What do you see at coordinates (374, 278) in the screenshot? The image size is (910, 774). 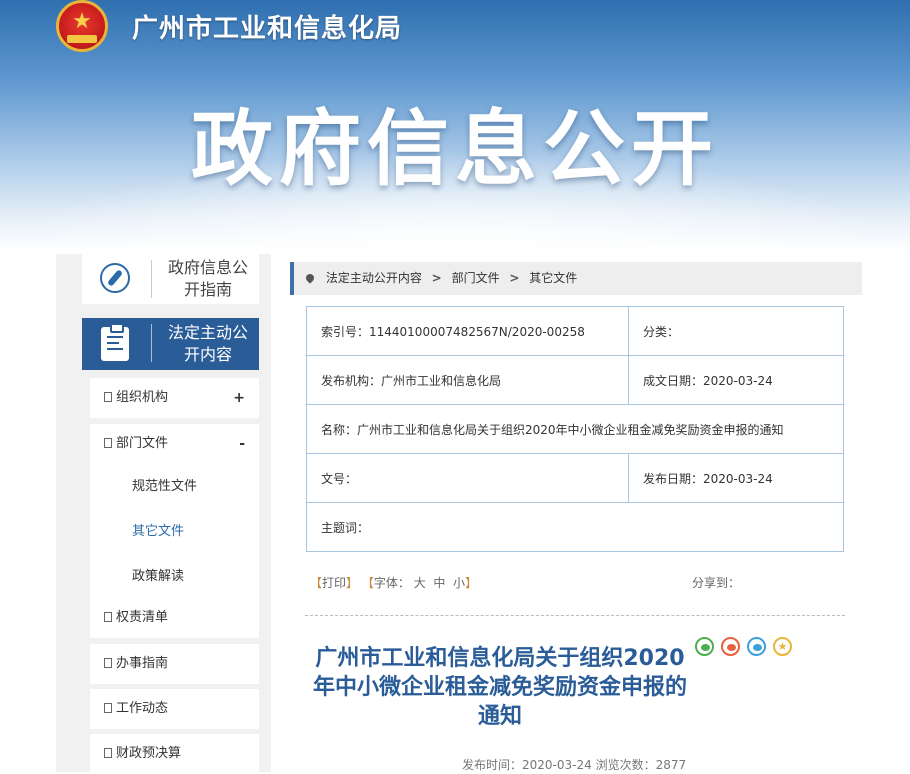 I see `breadcrumb-link: 法定主动公开内容` at bounding box center [374, 278].